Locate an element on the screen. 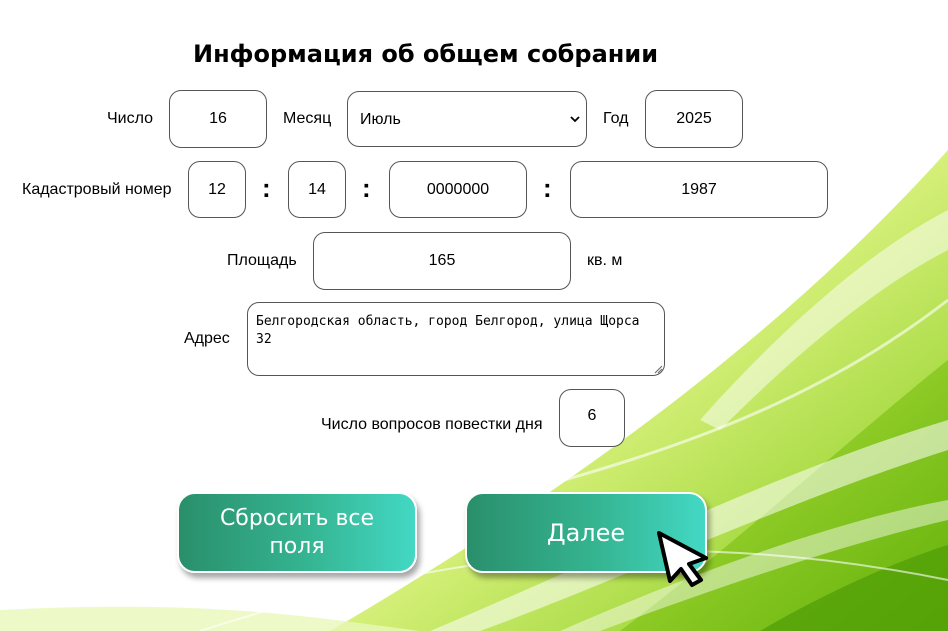 Image resolution: width=948 pixels, height=631 pixels. area-input is located at coordinates (442, 261).